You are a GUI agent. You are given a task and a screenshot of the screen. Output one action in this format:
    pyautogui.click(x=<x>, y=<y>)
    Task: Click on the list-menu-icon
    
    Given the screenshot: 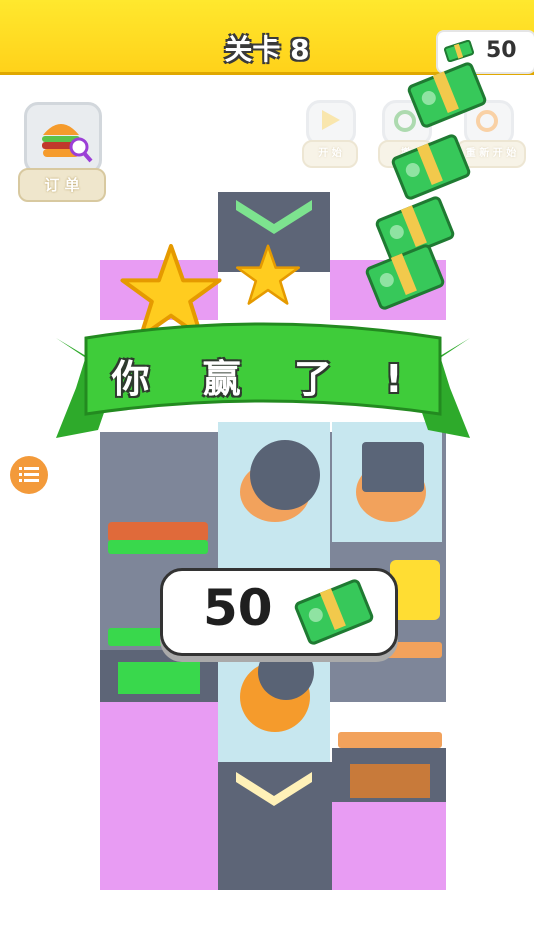 What is the action you would take?
    pyautogui.click(x=29, y=477)
    